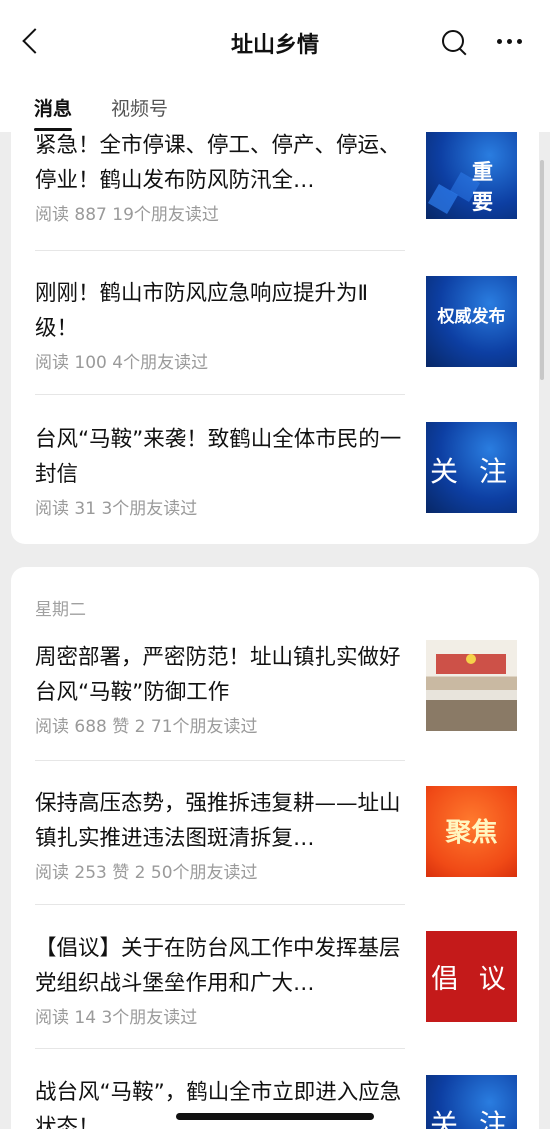 The width and height of the screenshot is (550, 1129). I want to click on article-thumbnail: 权威发布, so click(471, 321).